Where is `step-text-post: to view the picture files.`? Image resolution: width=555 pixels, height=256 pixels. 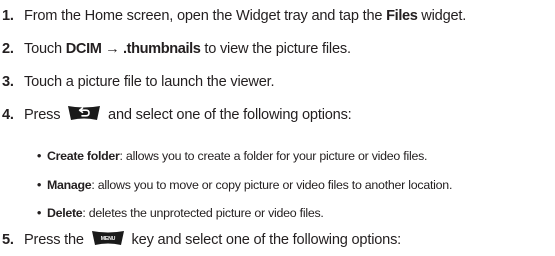
step-text-post: to view the picture files. is located at coordinates (275, 49).